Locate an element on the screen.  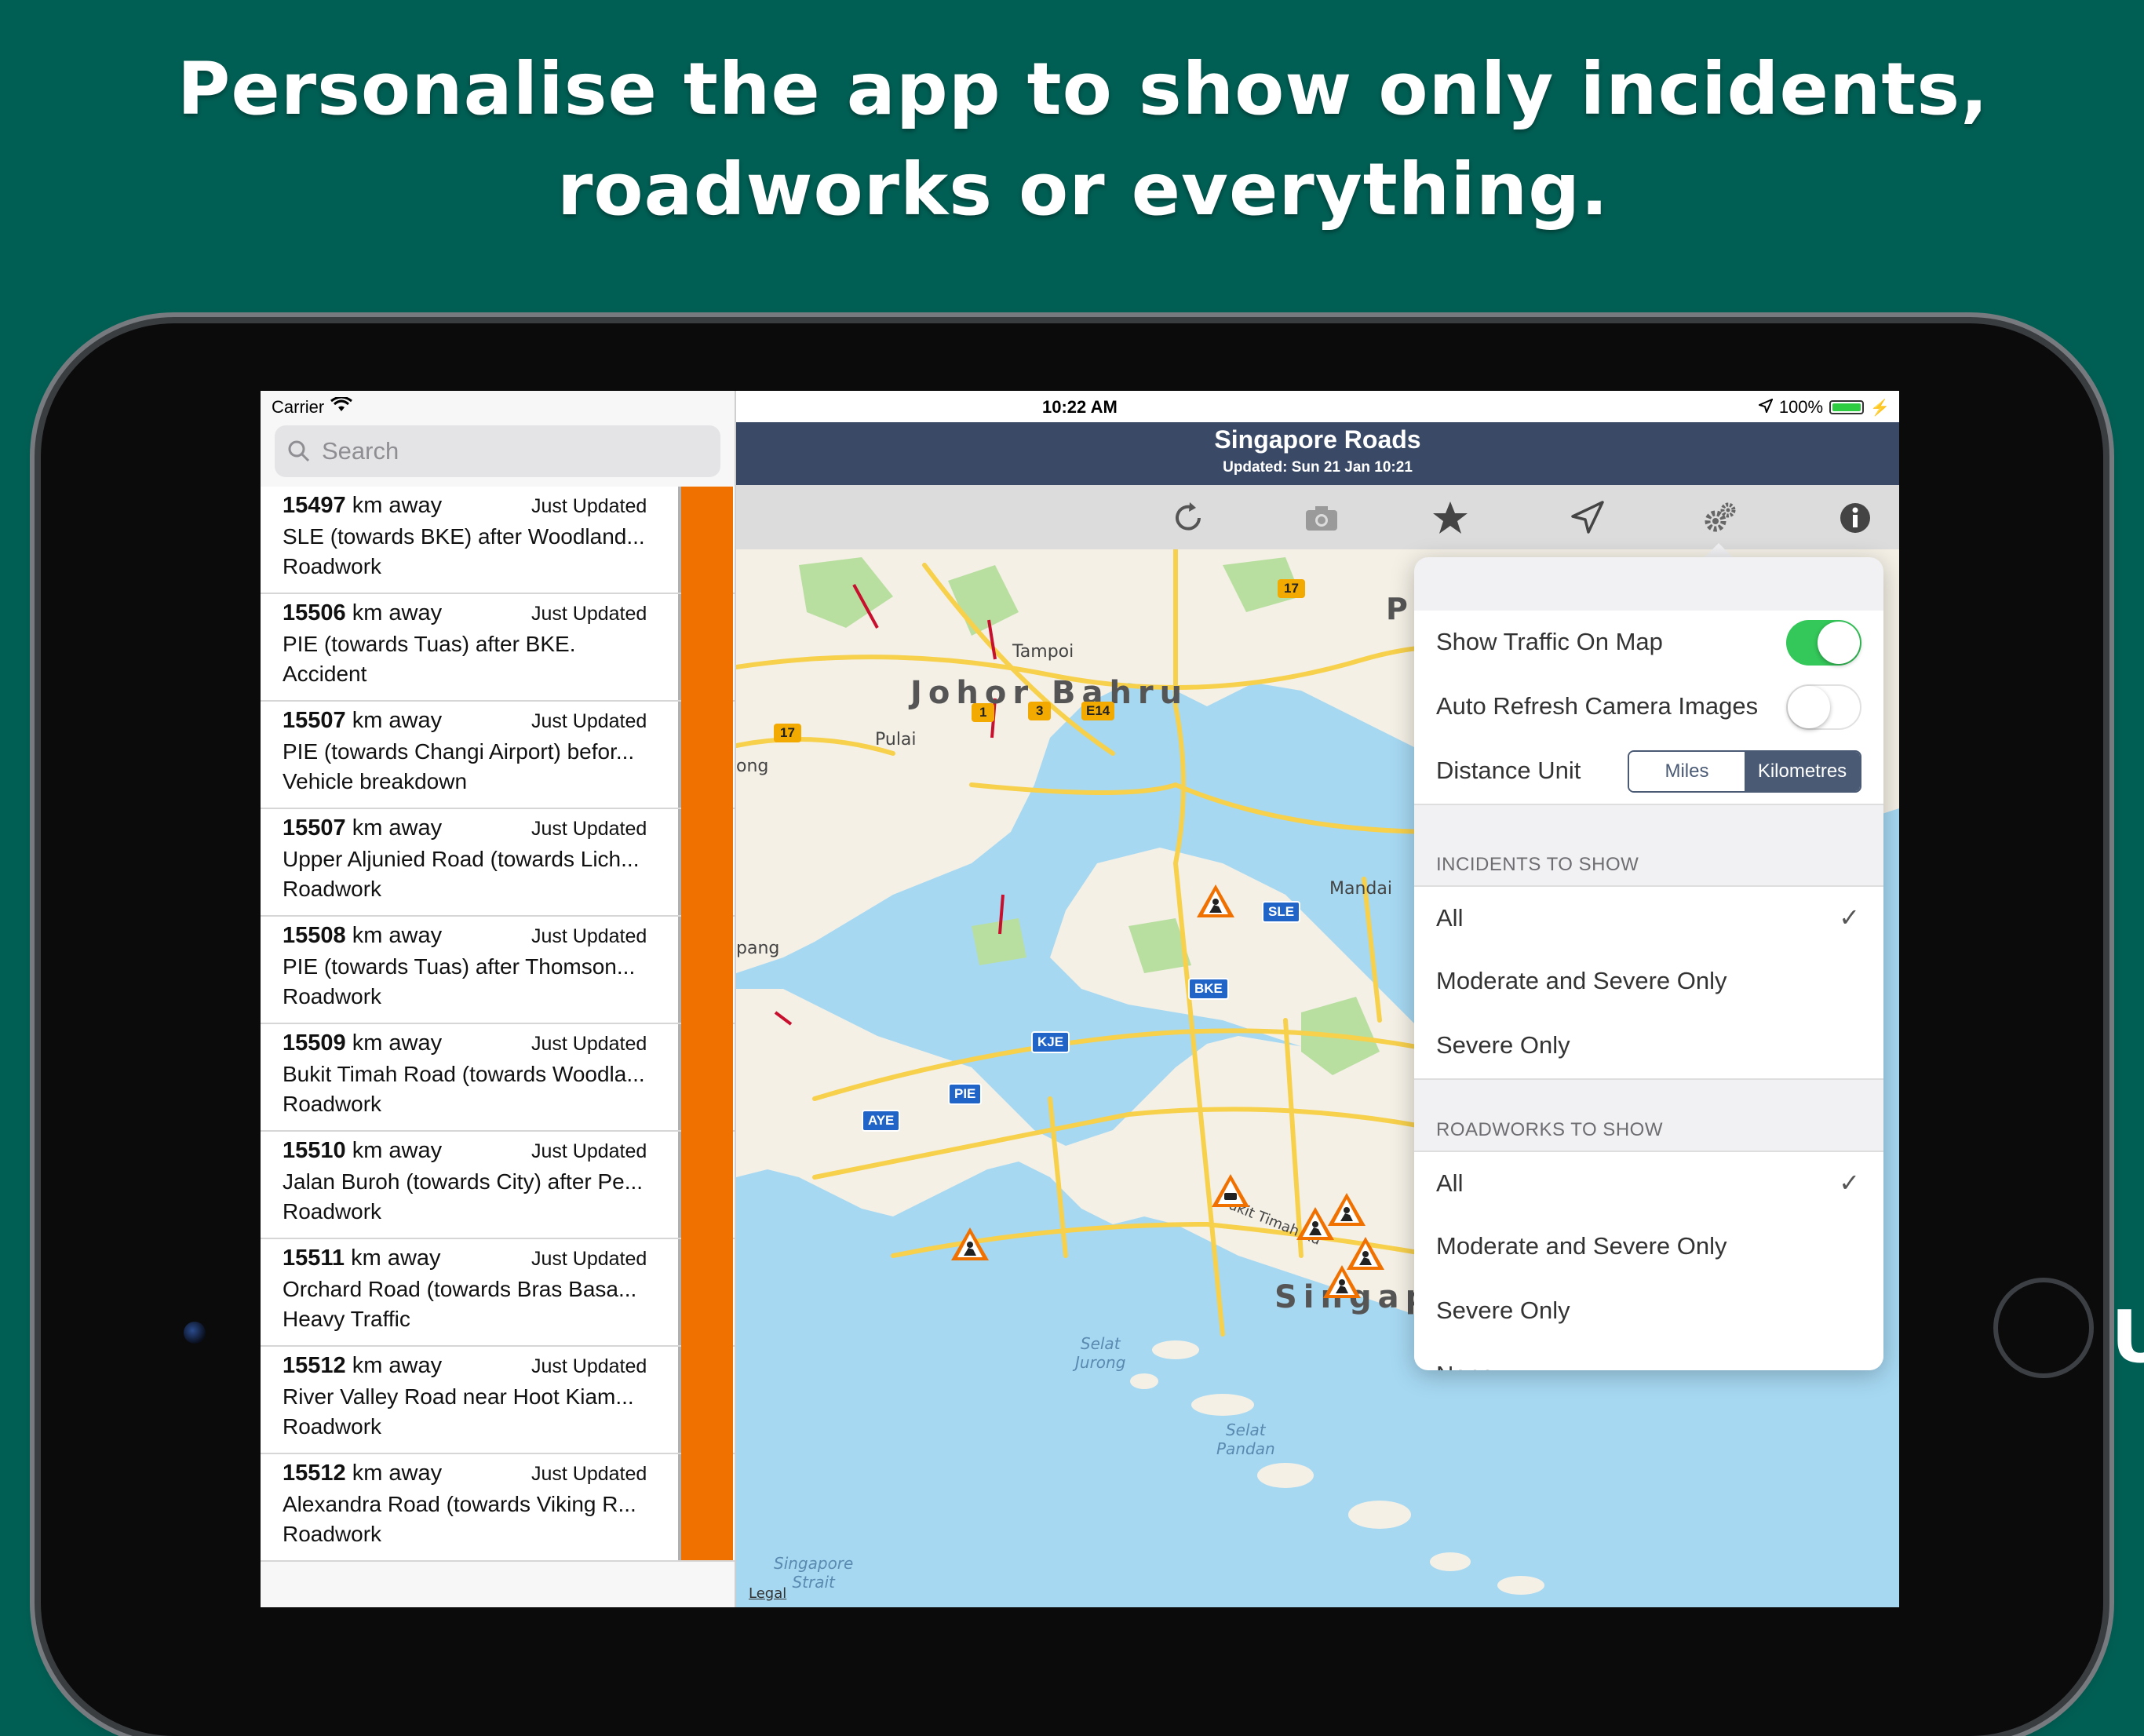
incident-distance: 15511 km away is located at coordinates (362, 1258).